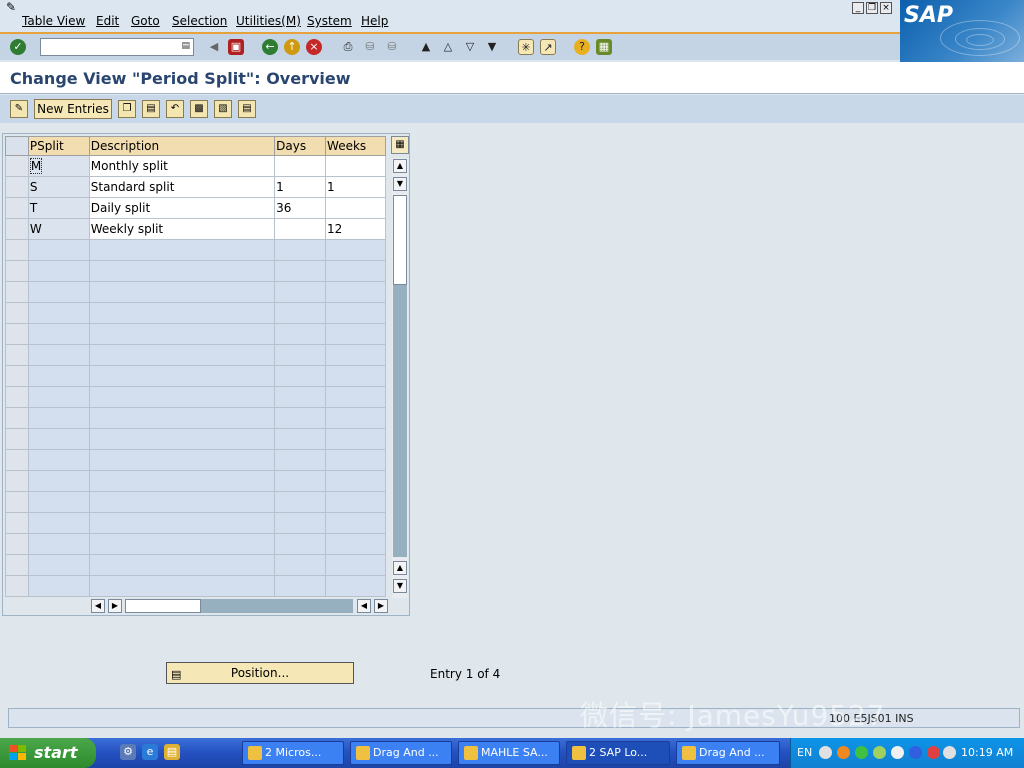 Image resolution: width=1024 pixels, height=768 pixels. Describe the element at coordinates (58, 208) in the screenshot. I see `psplit-cell: T` at that location.